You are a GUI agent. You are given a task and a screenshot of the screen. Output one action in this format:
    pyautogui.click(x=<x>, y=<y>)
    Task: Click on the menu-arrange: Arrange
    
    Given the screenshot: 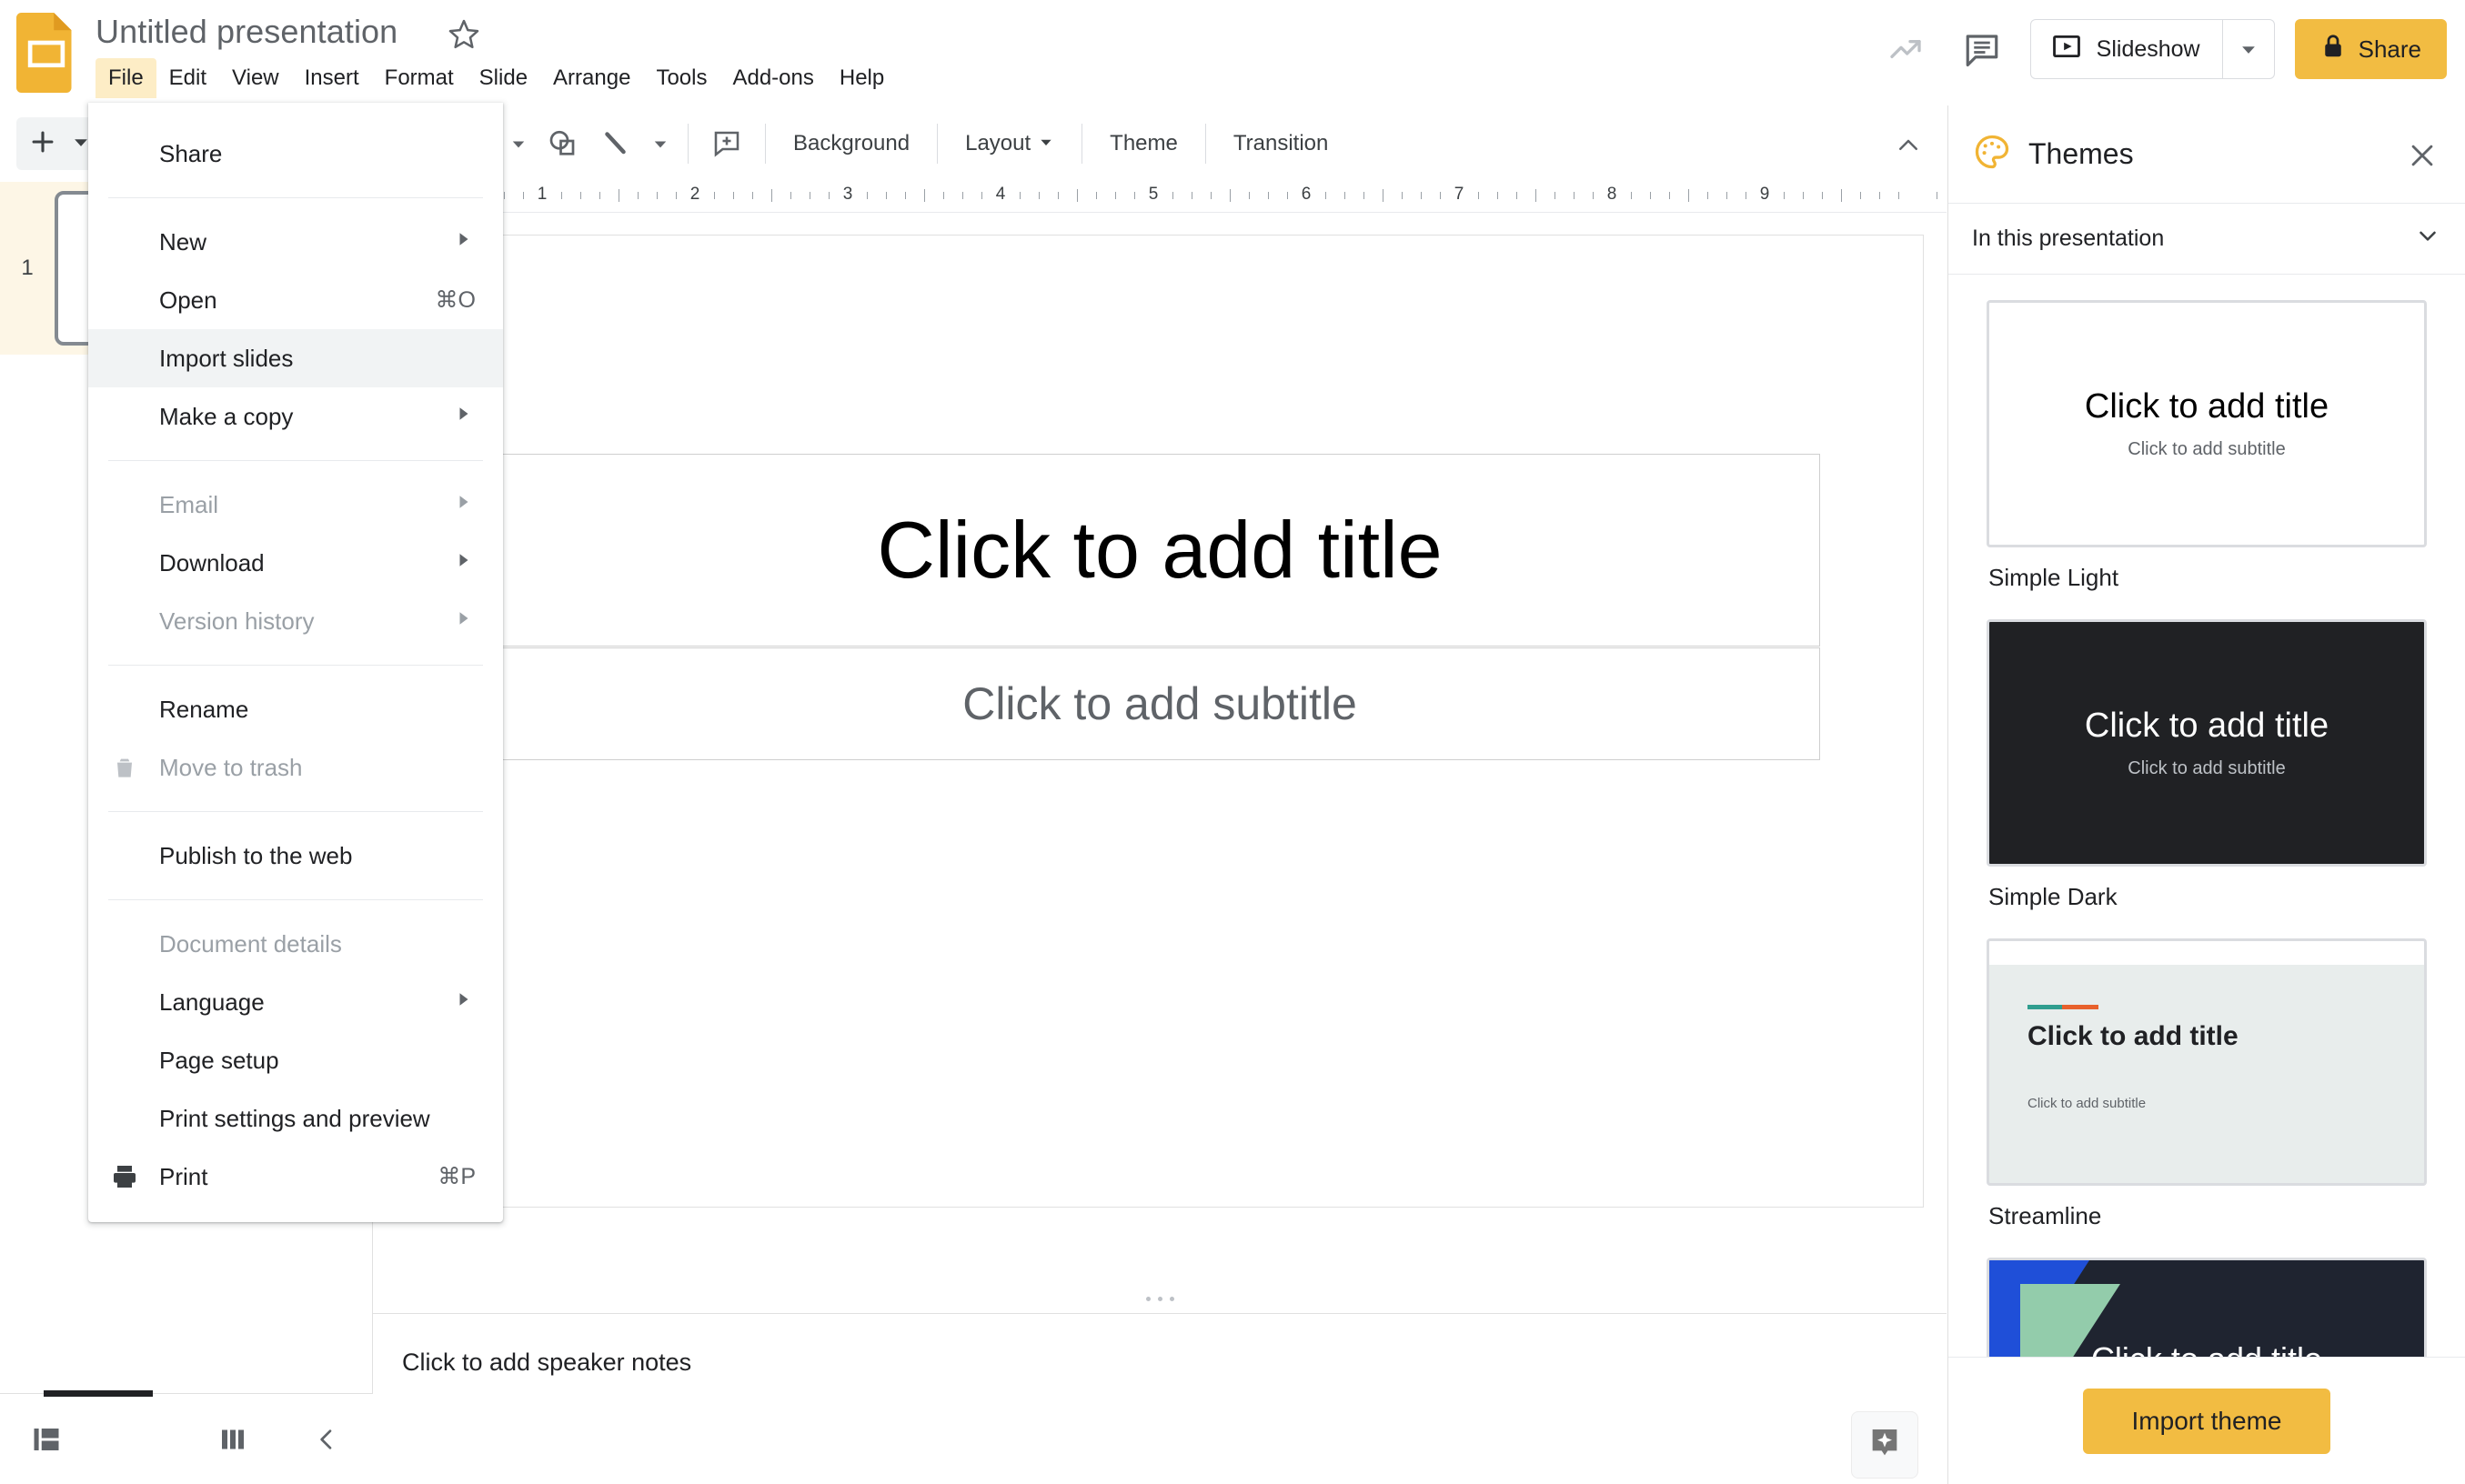 What is the action you would take?
    pyautogui.click(x=591, y=78)
    